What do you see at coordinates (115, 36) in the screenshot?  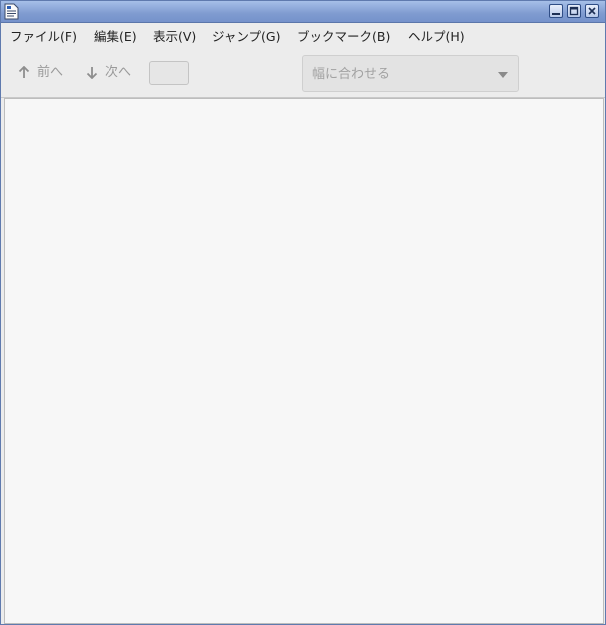 I see `menu-edit: 編集(E)` at bounding box center [115, 36].